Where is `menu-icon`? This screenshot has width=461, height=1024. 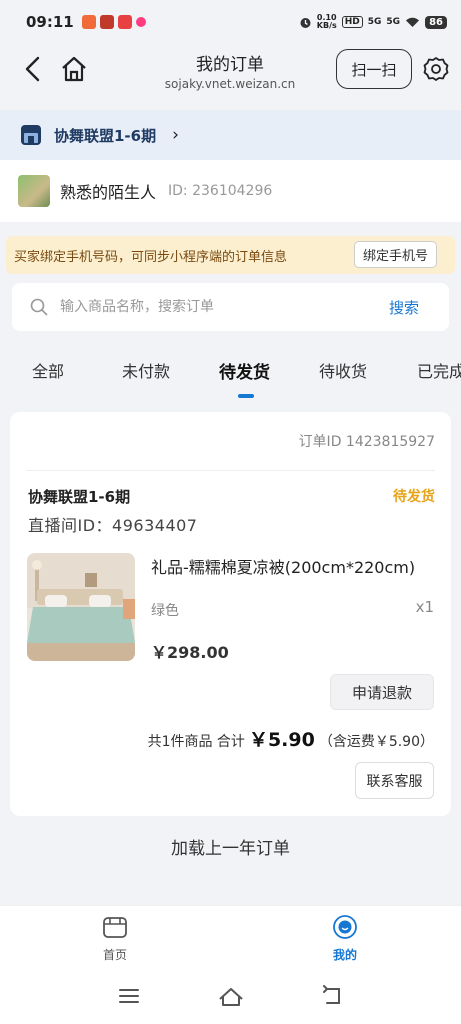 menu-icon is located at coordinates (129, 996).